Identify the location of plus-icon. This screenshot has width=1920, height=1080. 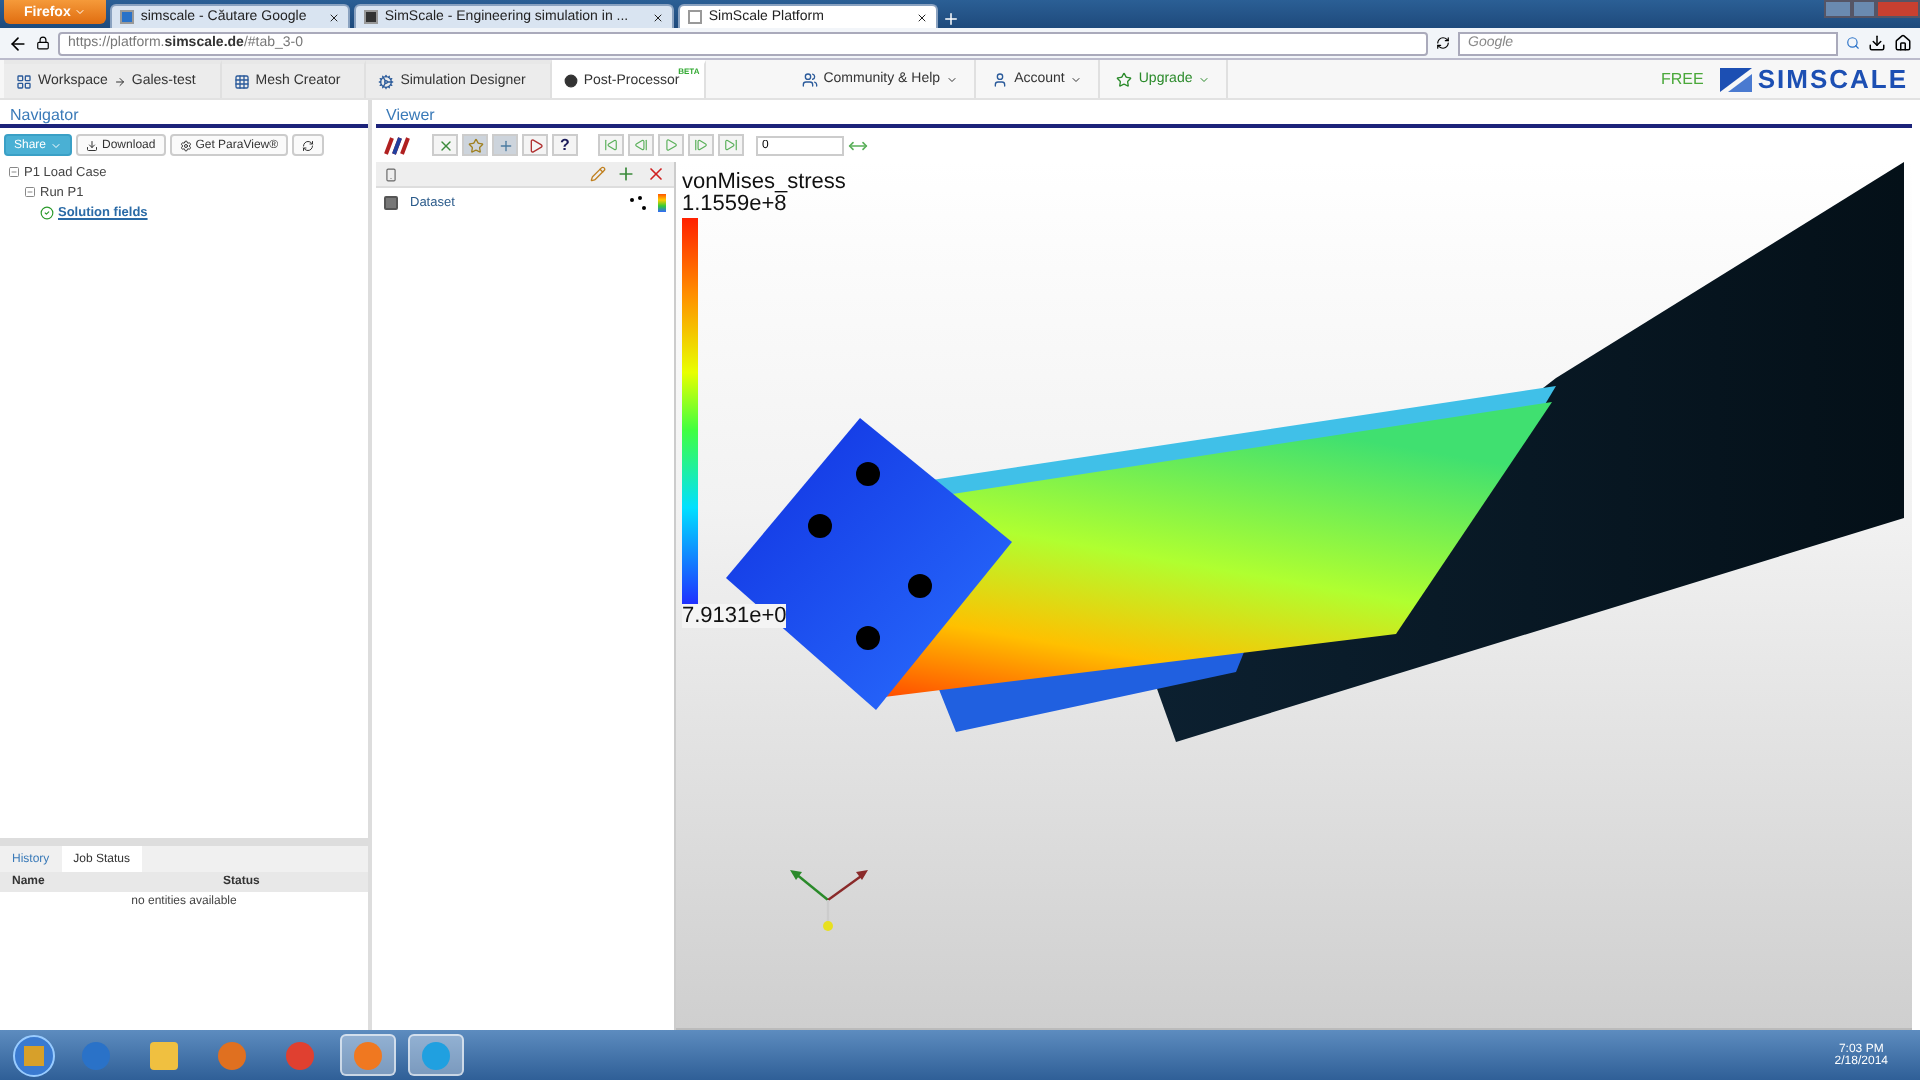
(505, 145).